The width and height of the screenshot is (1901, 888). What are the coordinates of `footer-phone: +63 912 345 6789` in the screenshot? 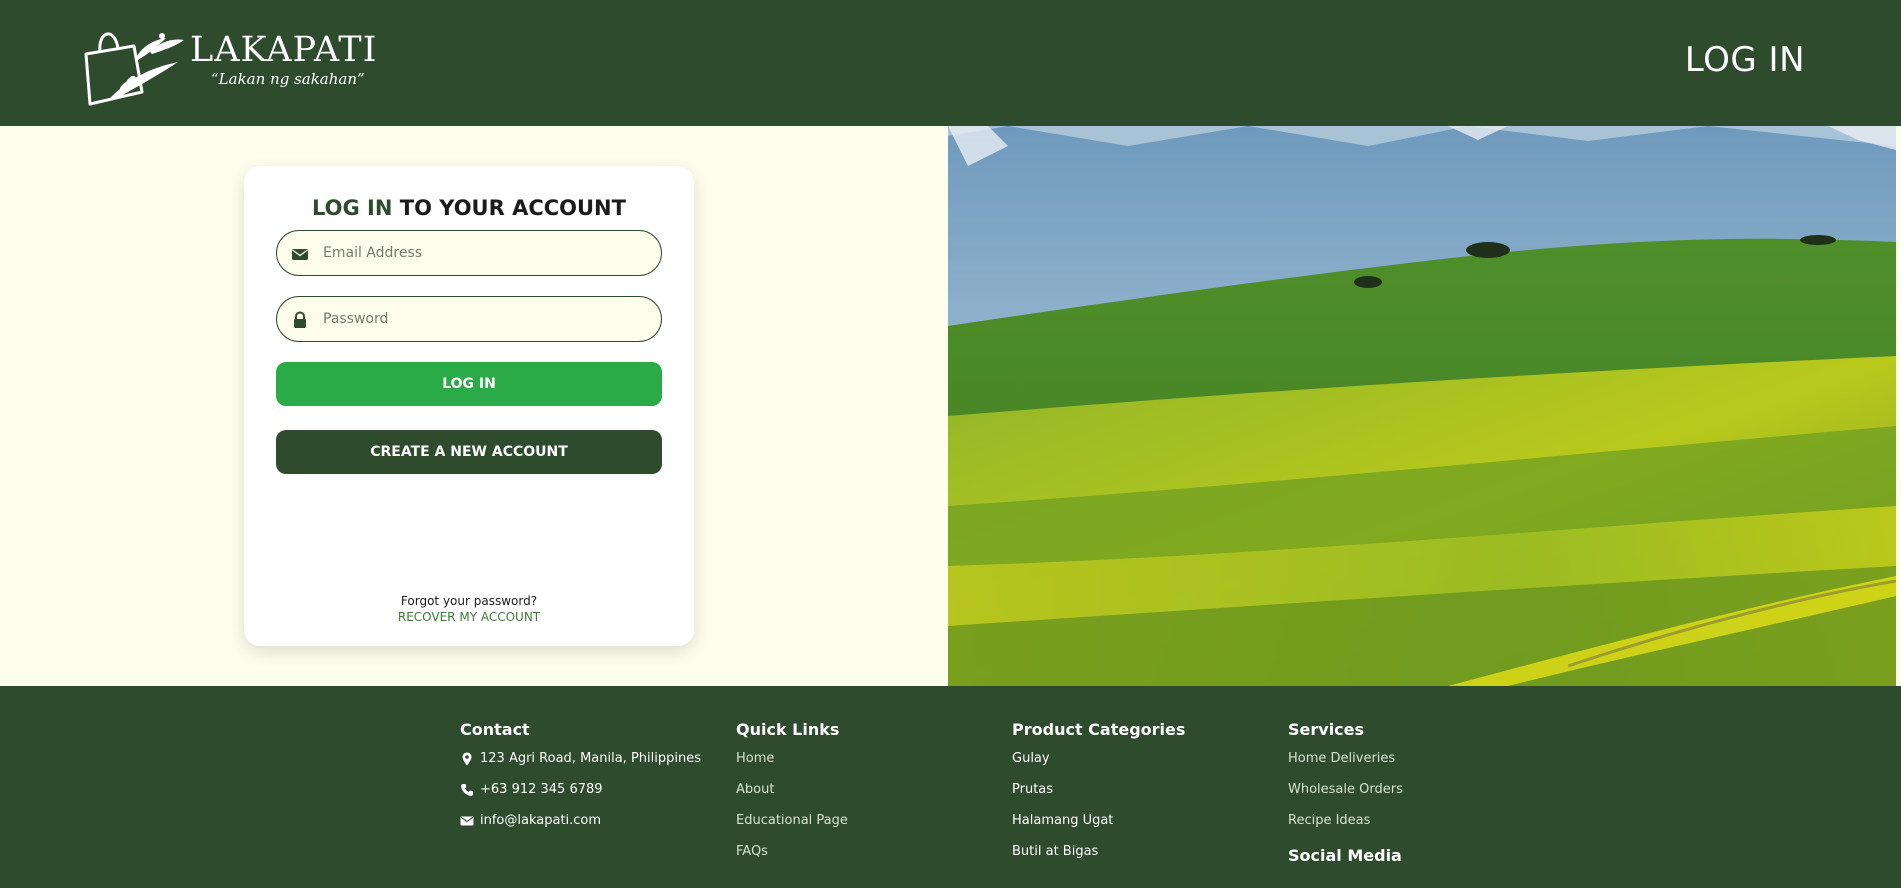 It's located at (590, 797).